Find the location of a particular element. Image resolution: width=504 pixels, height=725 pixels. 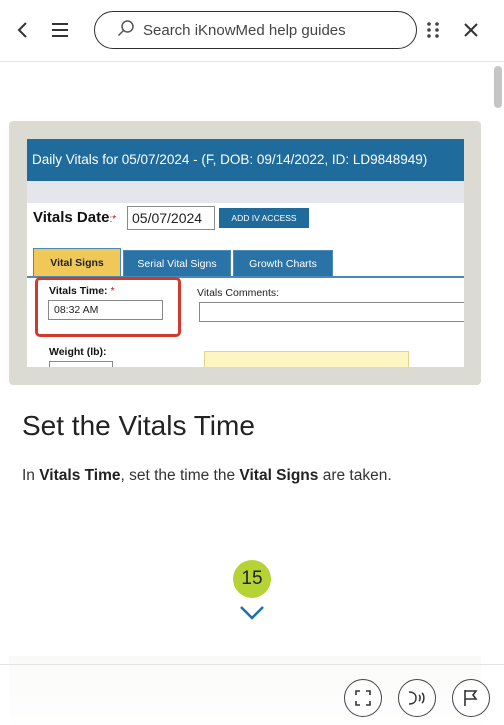

flag-icon is located at coordinates (471, 698).